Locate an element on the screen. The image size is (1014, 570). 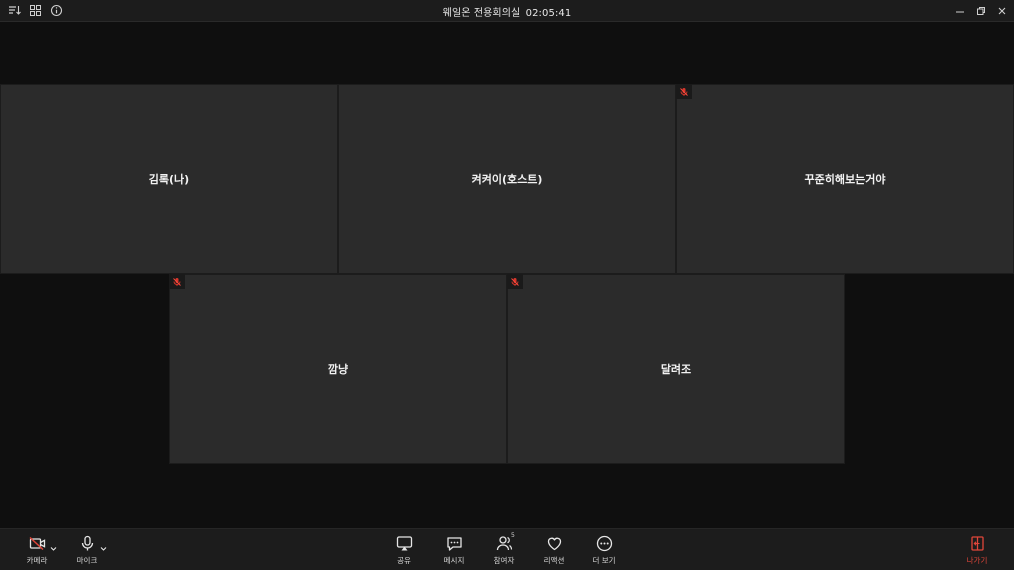
more-button: 더 보기 is located at coordinates (604, 550).